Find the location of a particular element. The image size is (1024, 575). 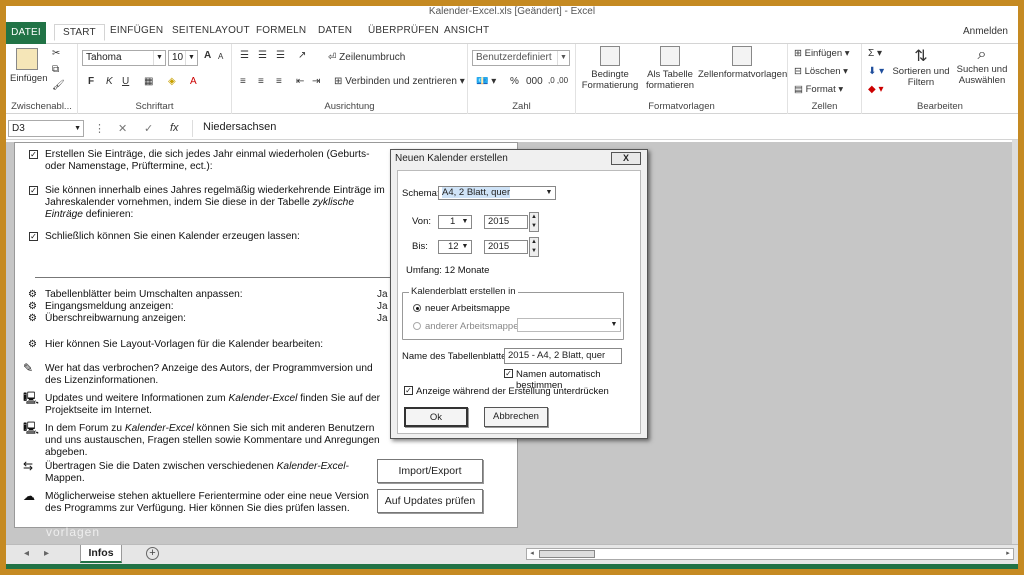

list-item: ⚙ Überschreibwarnung anzeigen: is located at coordinates (107, 318).